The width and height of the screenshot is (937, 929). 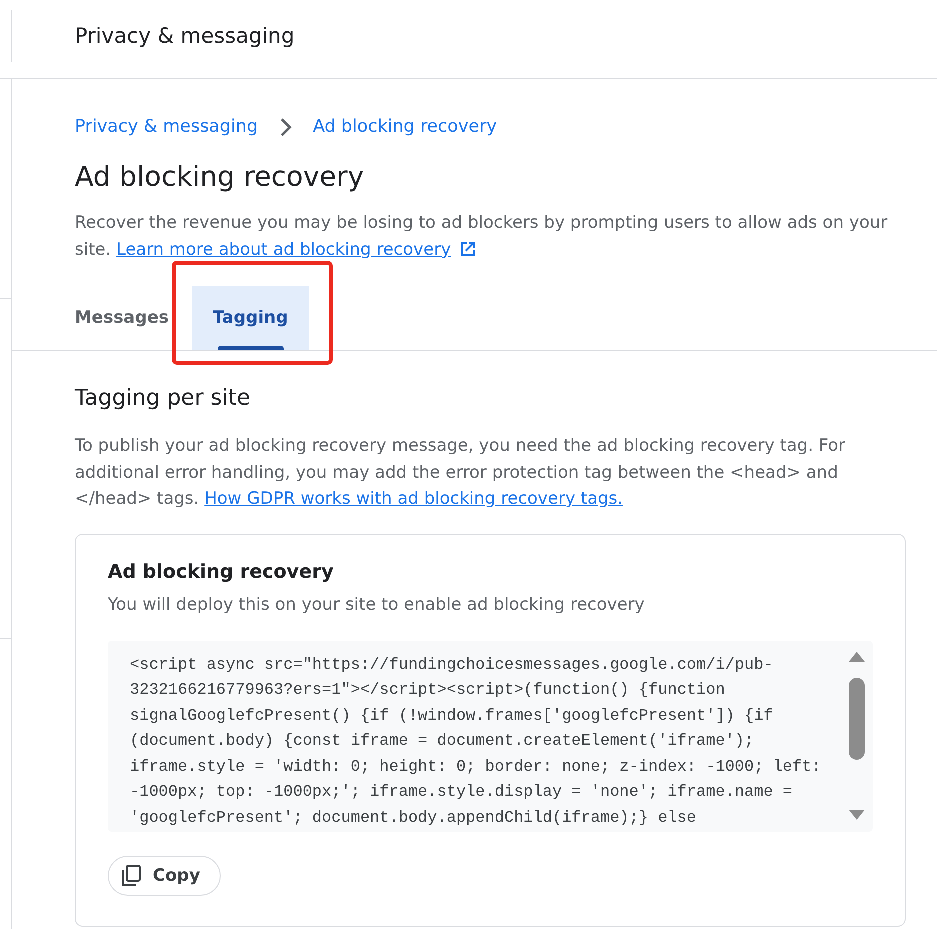 I want to click on copy-button: Copy, so click(x=165, y=876).